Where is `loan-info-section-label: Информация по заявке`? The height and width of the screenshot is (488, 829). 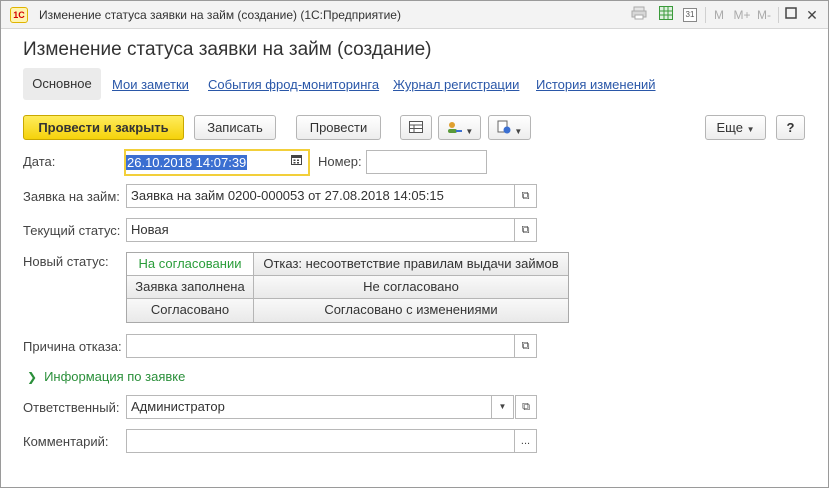
loan-info-section-label: Информация по заявке is located at coordinates (115, 376).